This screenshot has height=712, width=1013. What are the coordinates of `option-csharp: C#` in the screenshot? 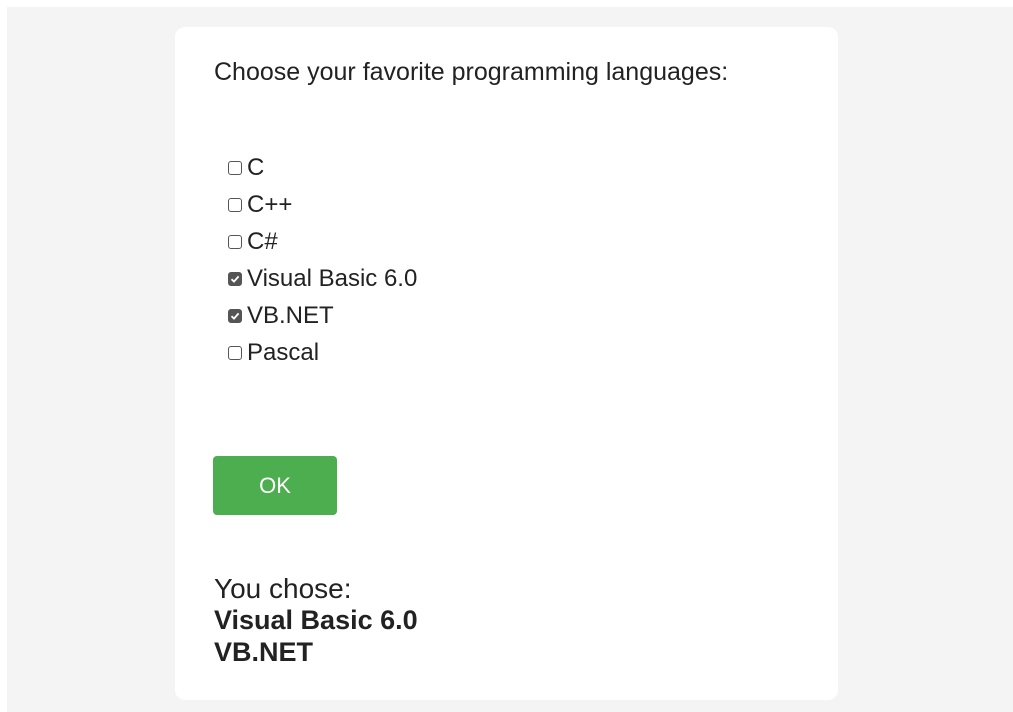 It's located at (322, 241).